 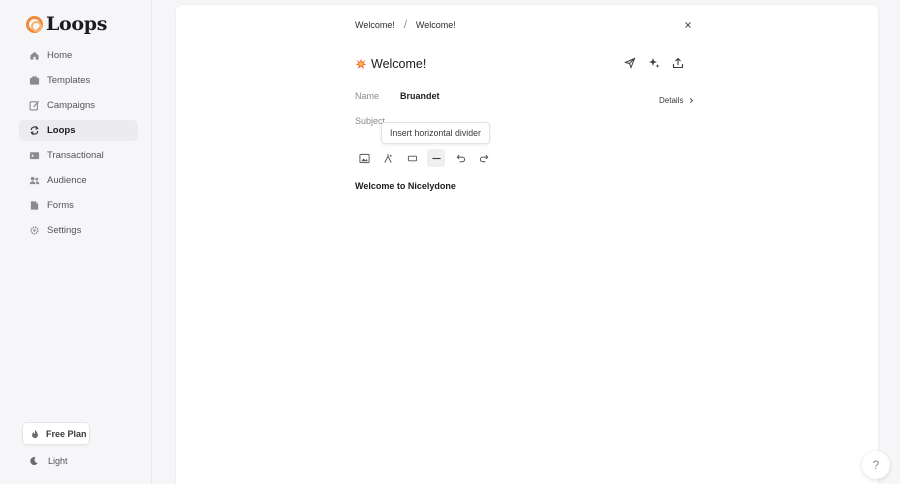 I want to click on breadcrumb: Welcome! / Welcome!, so click(x=405, y=25).